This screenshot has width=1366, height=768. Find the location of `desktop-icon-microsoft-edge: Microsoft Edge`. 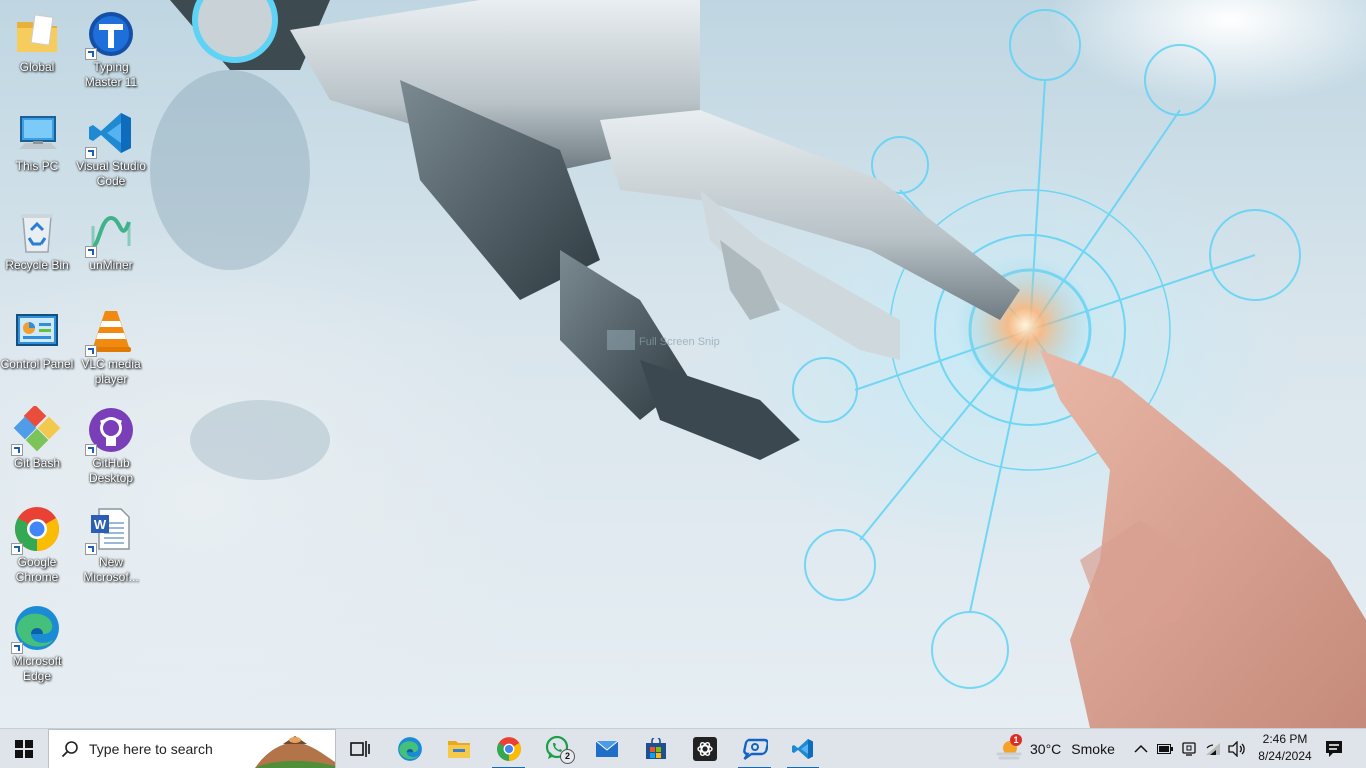

desktop-icon-microsoft-edge: Microsoft Edge is located at coordinates (37, 644).